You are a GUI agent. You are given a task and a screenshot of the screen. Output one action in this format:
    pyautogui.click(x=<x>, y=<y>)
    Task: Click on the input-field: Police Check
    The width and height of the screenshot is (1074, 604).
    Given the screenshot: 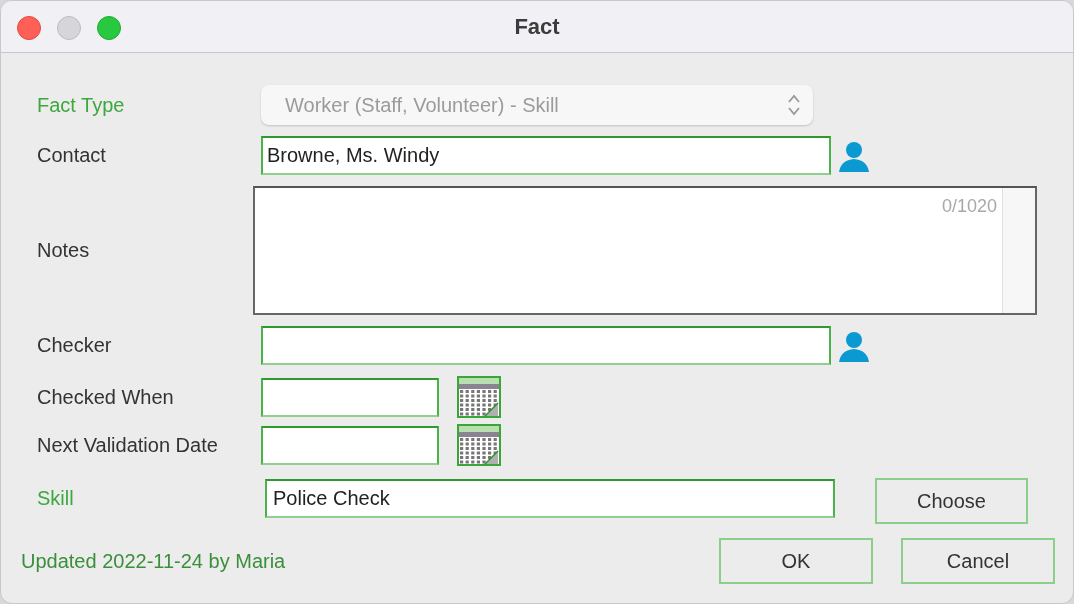 What is the action you would take?
    pyautogui.click(x=550, y=498)
    